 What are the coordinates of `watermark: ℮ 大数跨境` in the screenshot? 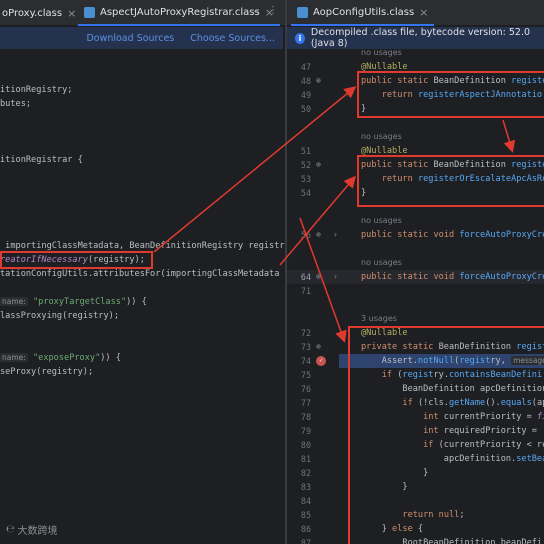 It's located at (32, 529).